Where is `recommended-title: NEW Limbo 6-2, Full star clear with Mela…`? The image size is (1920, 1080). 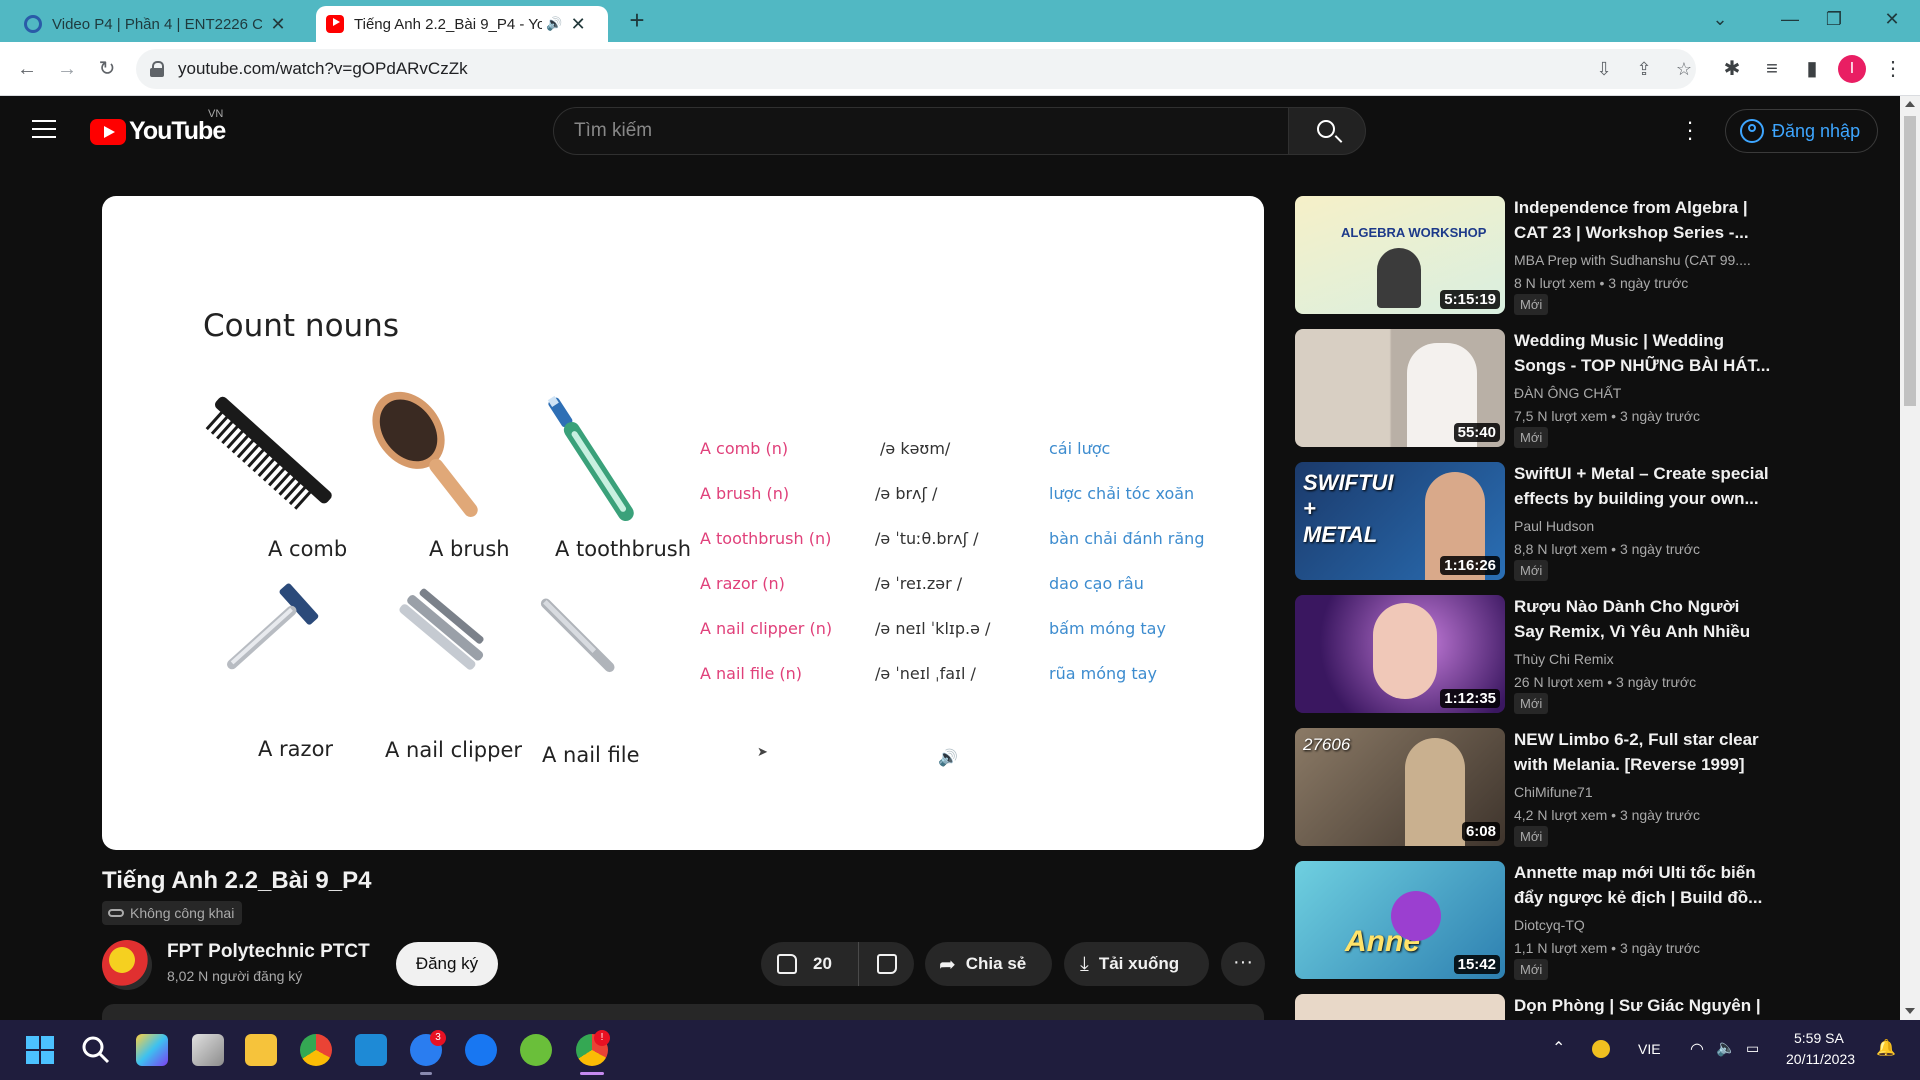
recommended-title: NEW Limbo 6-2, Full star clear with Mela… is located at coordinates (1644, 752).